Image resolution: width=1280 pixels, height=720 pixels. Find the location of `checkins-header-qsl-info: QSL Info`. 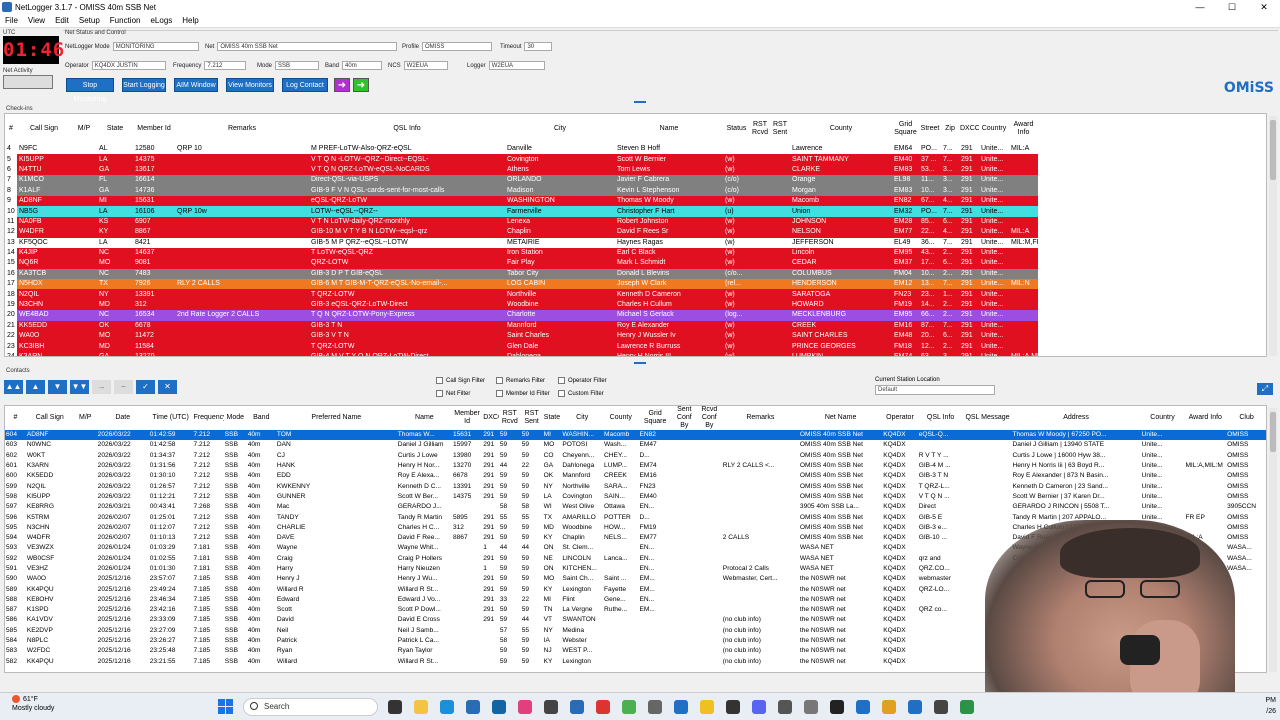

checkins-header-qsl-info: QSL Info is located at coordinates (407, 129).